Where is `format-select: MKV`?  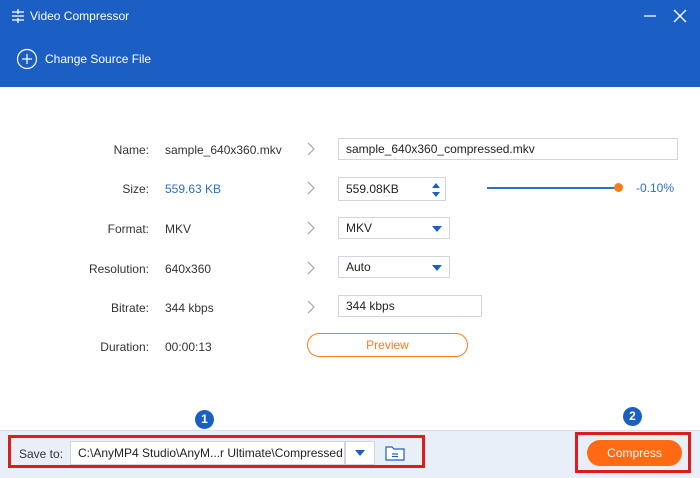
format-select: MKV is located at coordinates (394, 228).